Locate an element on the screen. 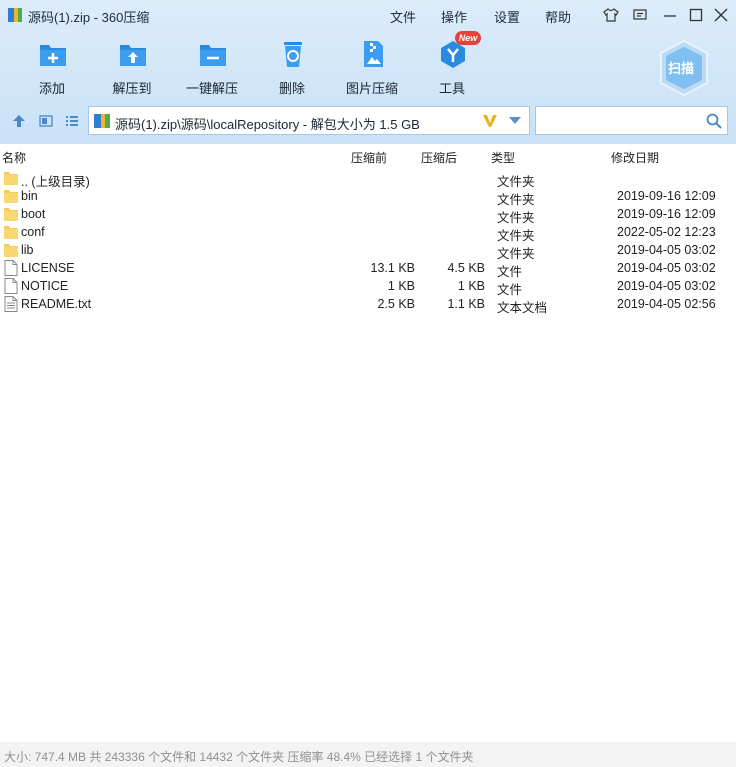 The image size is (736, 767). file-size-before: 2.5 KB is located at coordinates (396, 304).